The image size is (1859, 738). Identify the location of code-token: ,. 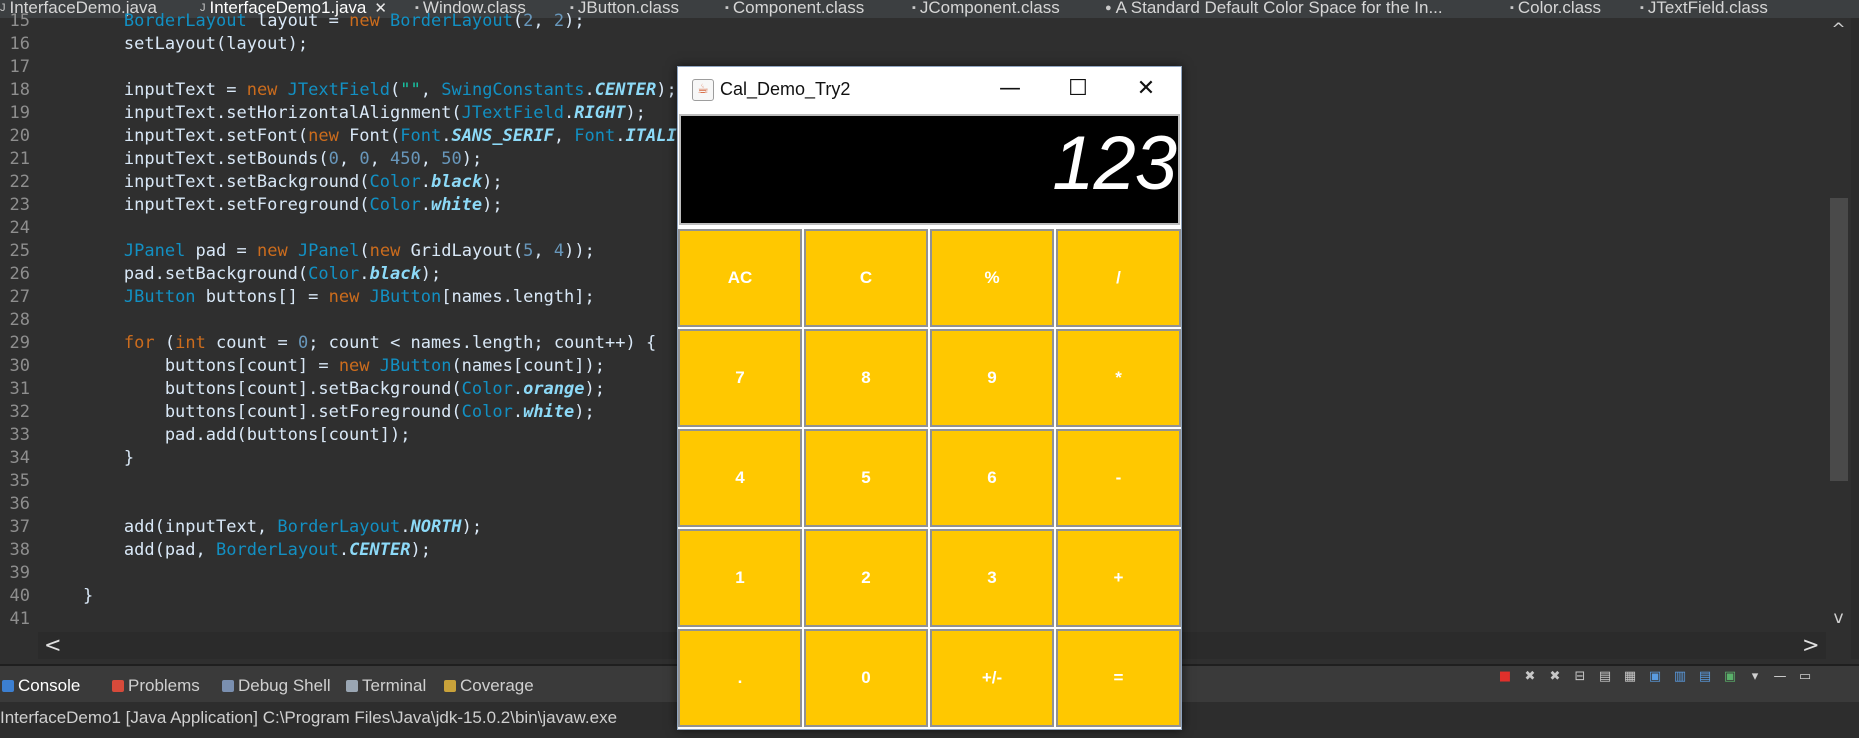
(380, 159).